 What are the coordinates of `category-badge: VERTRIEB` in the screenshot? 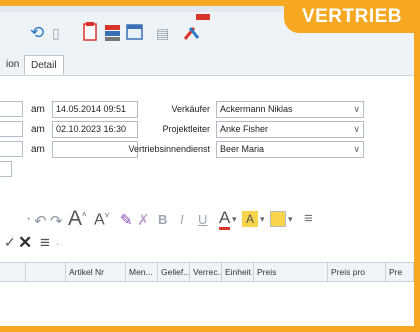 It's located at (352, 16).